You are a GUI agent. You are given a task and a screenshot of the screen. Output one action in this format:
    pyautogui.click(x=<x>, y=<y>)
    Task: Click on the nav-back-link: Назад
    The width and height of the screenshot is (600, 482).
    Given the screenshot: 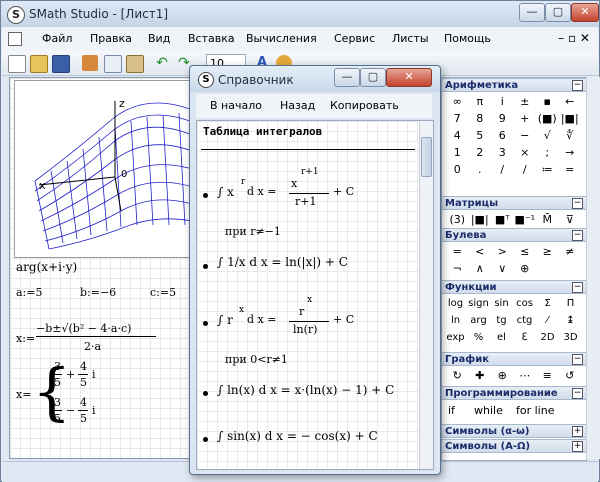 What is the action you would take?
    pyautogui.click(x=297, y=105)
    